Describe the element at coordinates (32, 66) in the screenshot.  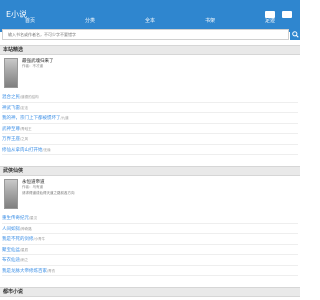
I see `featured-book-author: 作者：不才道` at that location.